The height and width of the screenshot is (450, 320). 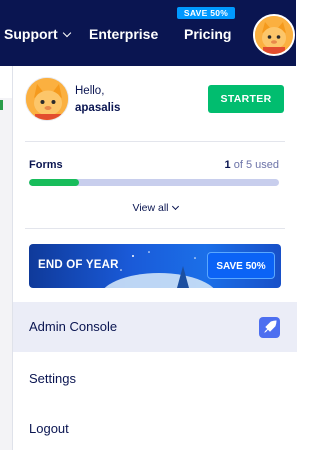 What do you see at coordinates (52, 378) in the screenshot?
I see `menu-item-label: Settings` at bounding box center [52, 378].